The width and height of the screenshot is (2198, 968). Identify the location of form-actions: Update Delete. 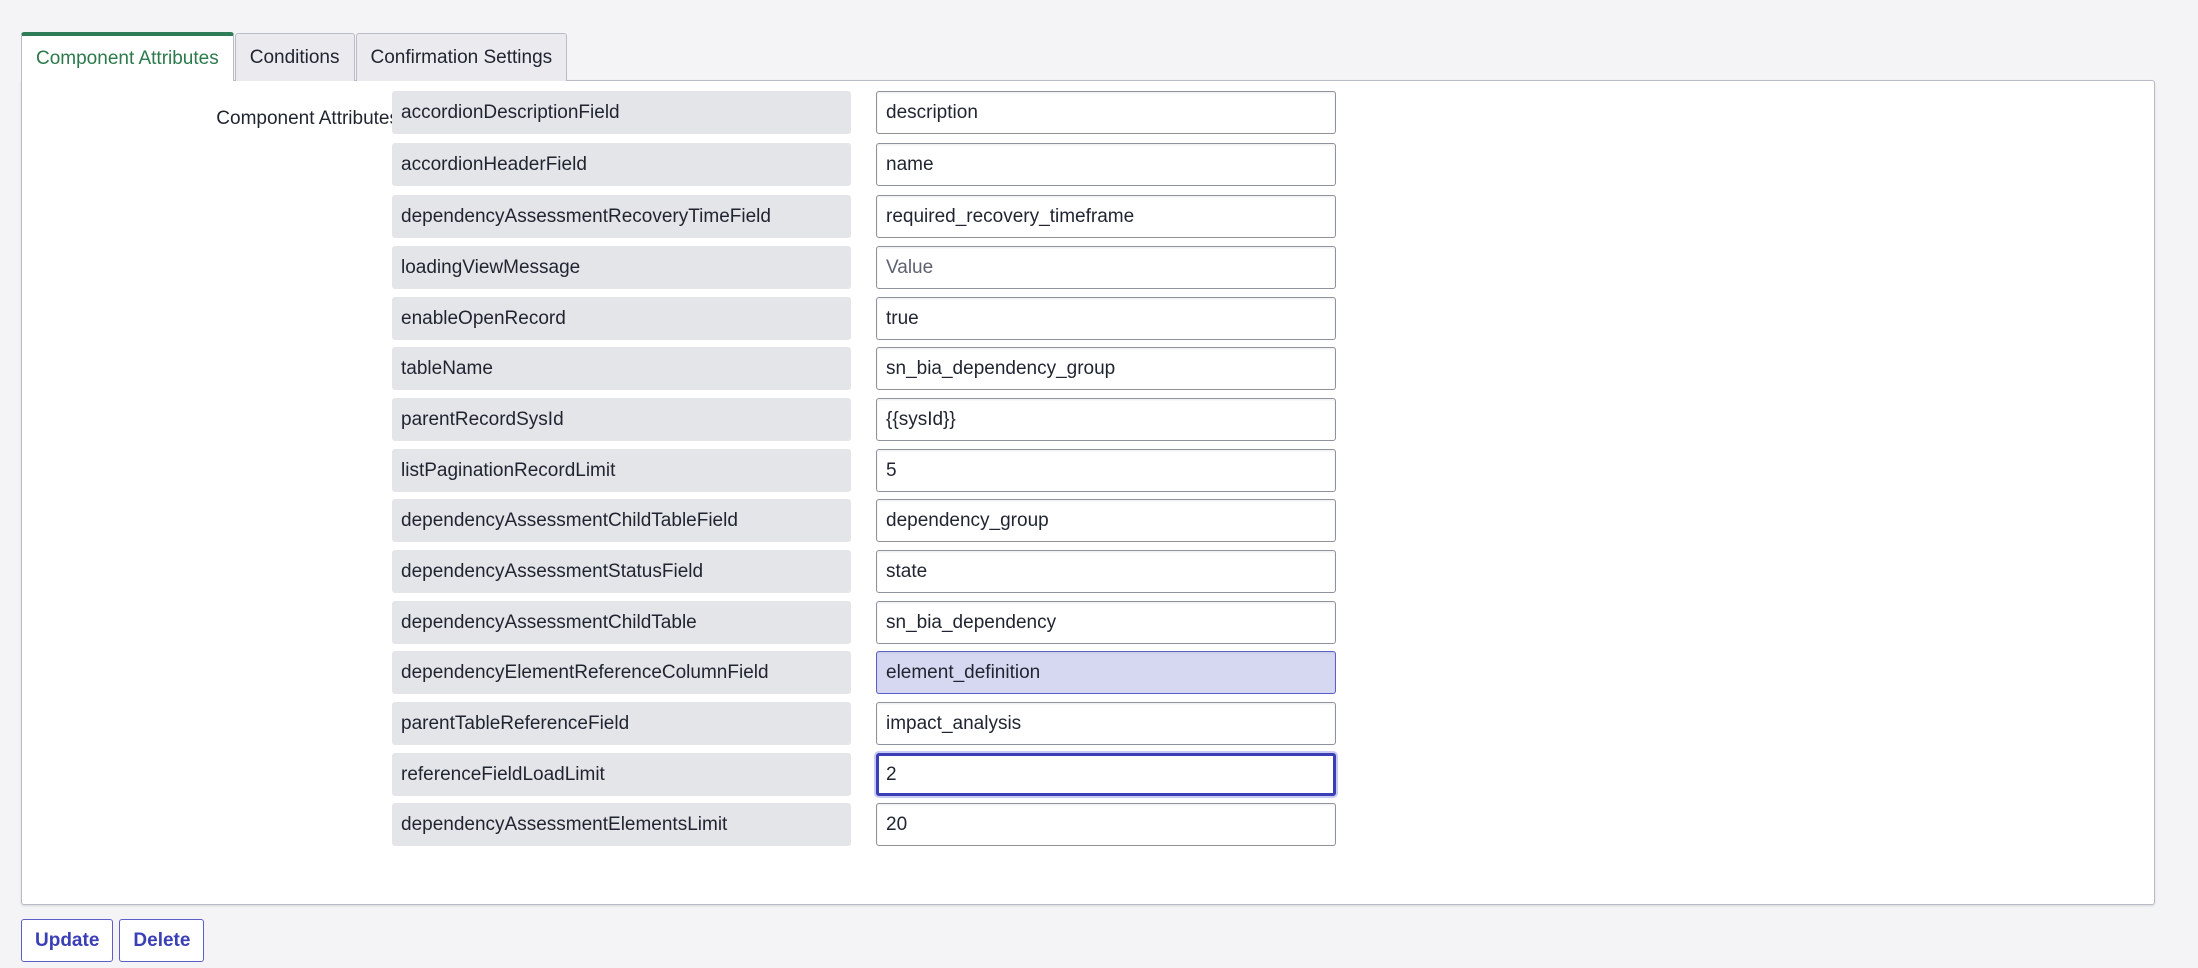
(113, 940).